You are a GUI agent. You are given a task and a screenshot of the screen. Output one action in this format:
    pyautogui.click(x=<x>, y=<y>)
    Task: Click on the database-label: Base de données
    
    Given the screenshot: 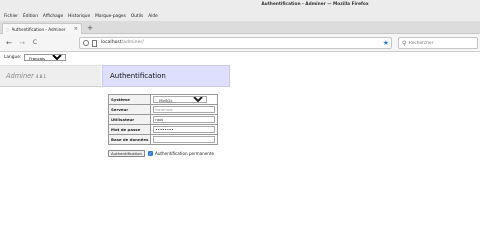 What is the action you would take?
    pyautogui.click(x=129, y=139)
    